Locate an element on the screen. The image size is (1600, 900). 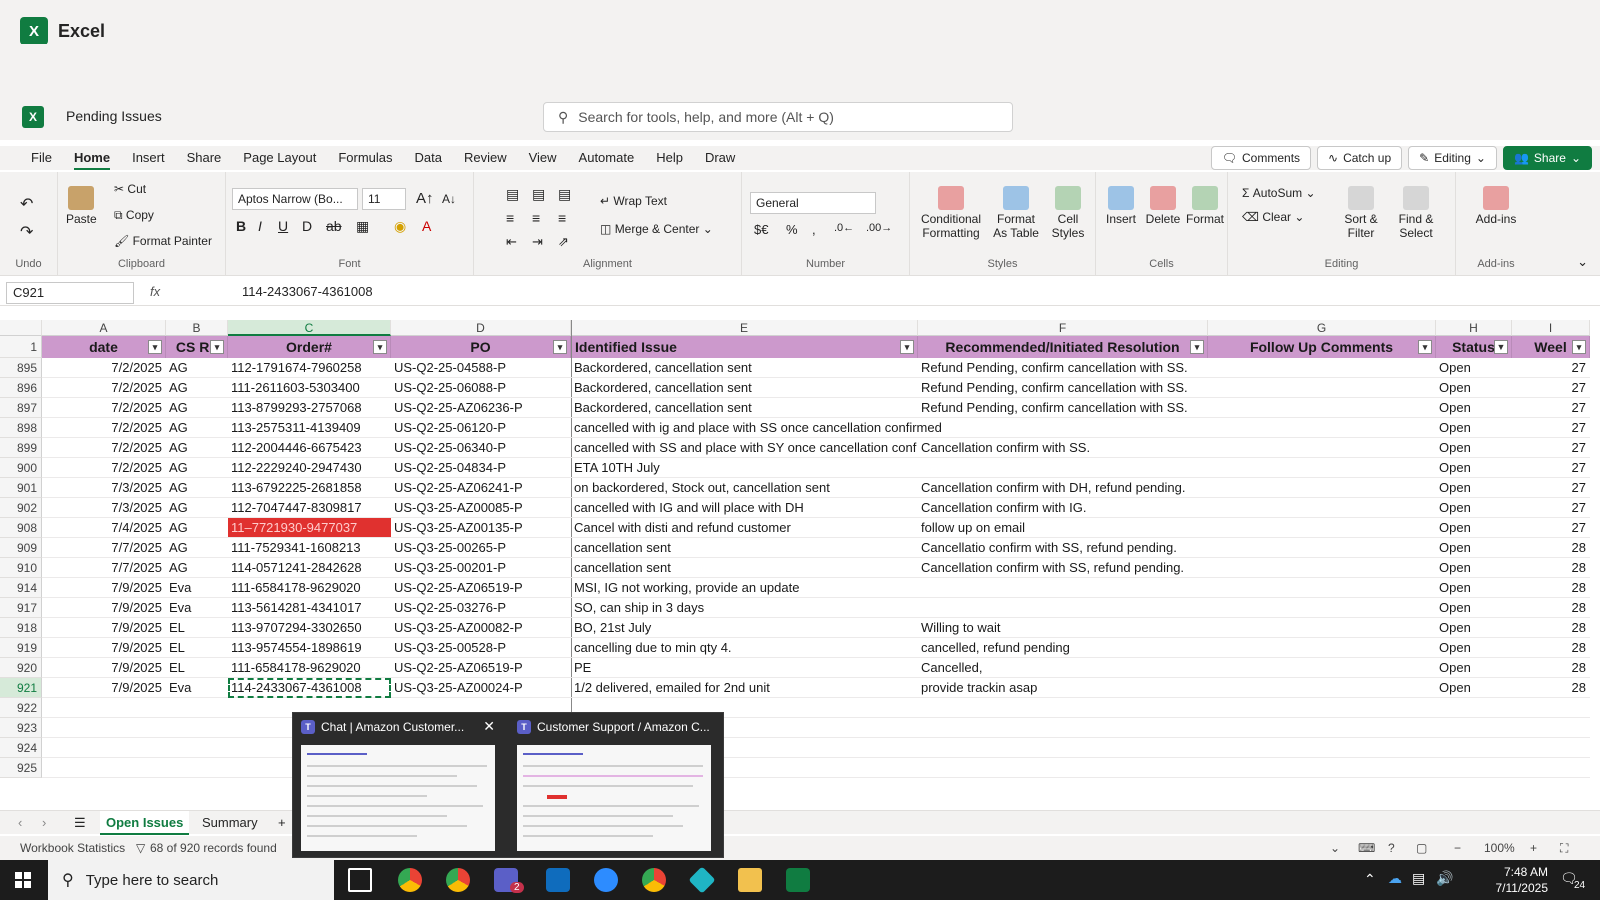
row-header: 1 is located at coordinates (21, 347).